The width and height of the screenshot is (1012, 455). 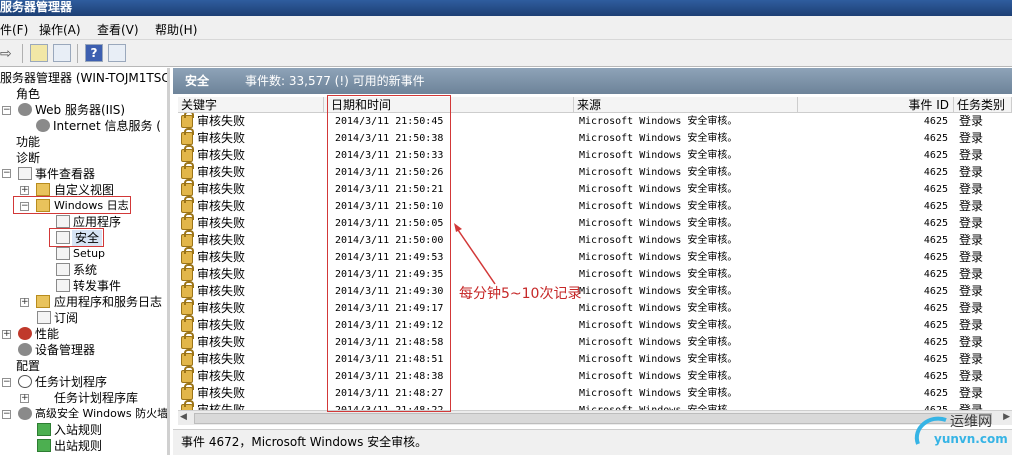 I want to click on menu-file: 件(F), so click(x=14, y=29).